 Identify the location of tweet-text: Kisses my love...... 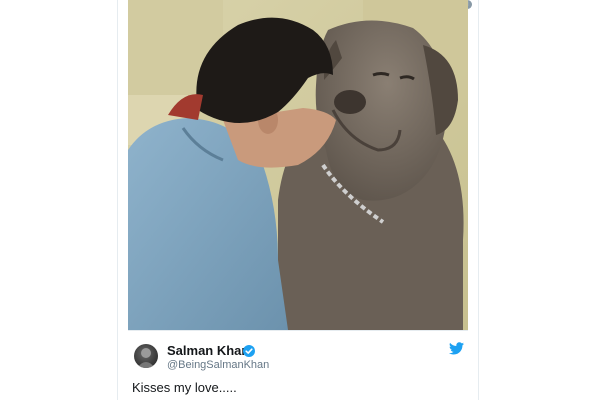
(184, 387).